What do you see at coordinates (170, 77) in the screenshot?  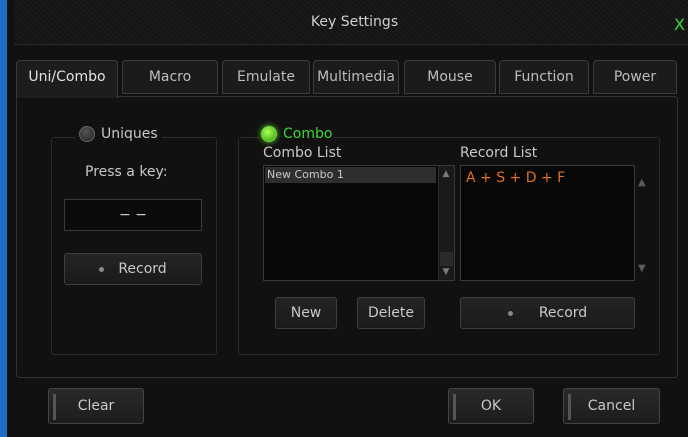 I see `tab-macro: Macro` at bounding box center [170, 77].